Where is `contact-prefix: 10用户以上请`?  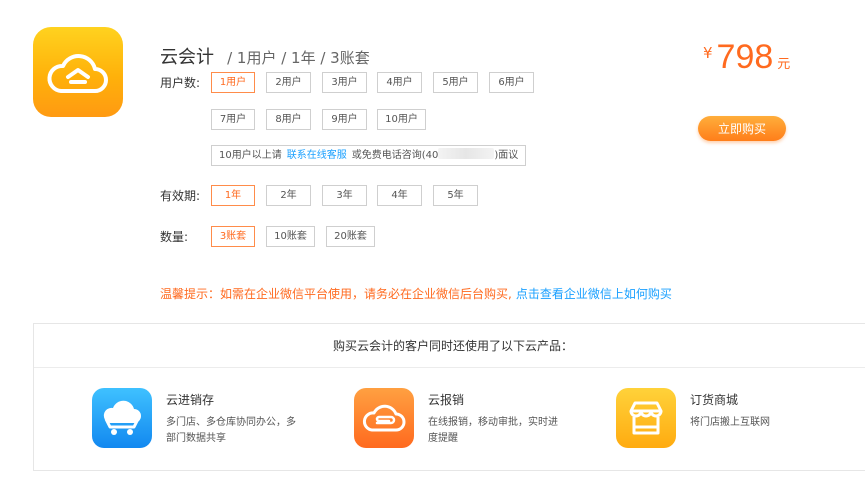 contact-prefix: 10用户以上请 is located at coordinates (250, 155).